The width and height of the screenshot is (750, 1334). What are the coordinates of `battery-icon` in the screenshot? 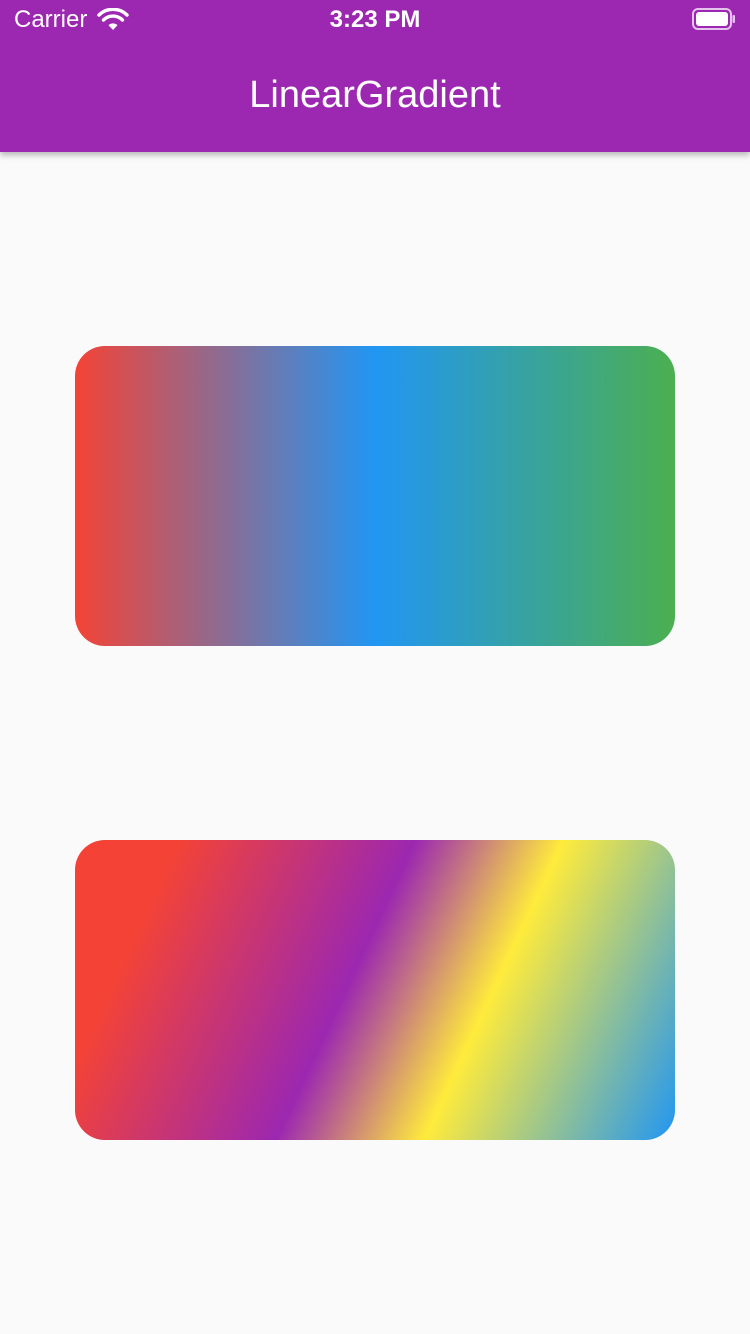 It's located at (713, 19).